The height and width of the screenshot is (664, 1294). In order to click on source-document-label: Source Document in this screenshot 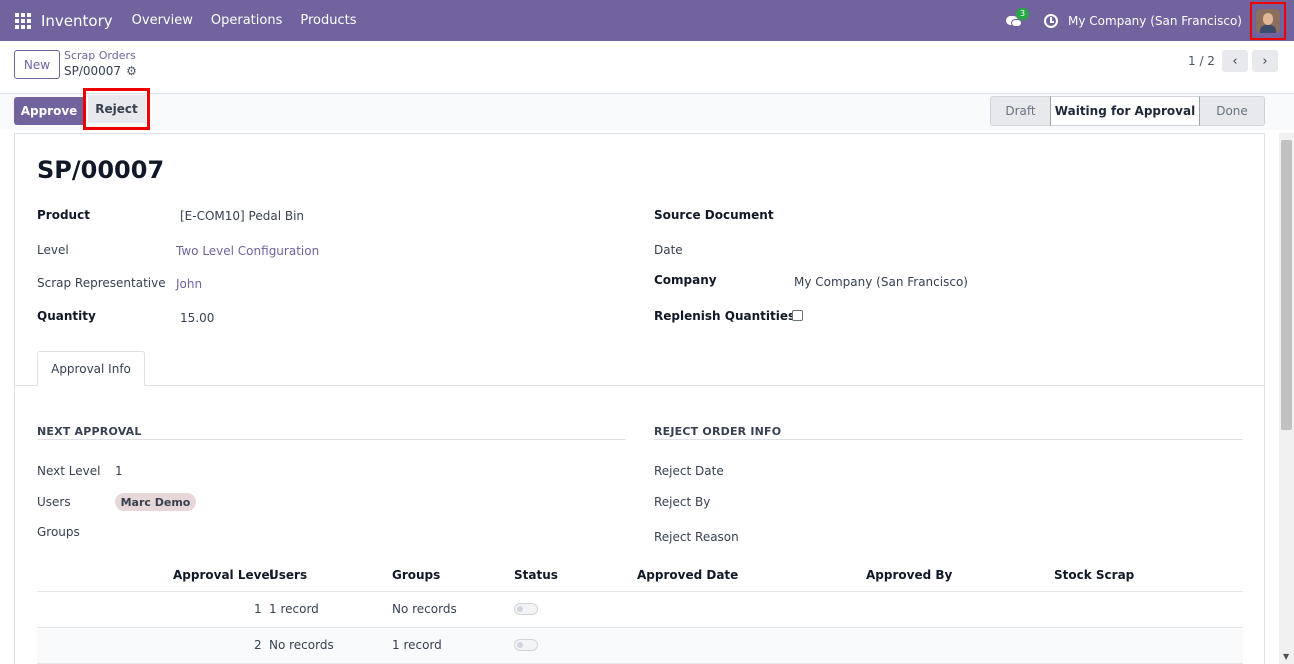, I will do `click(714, 215)`.